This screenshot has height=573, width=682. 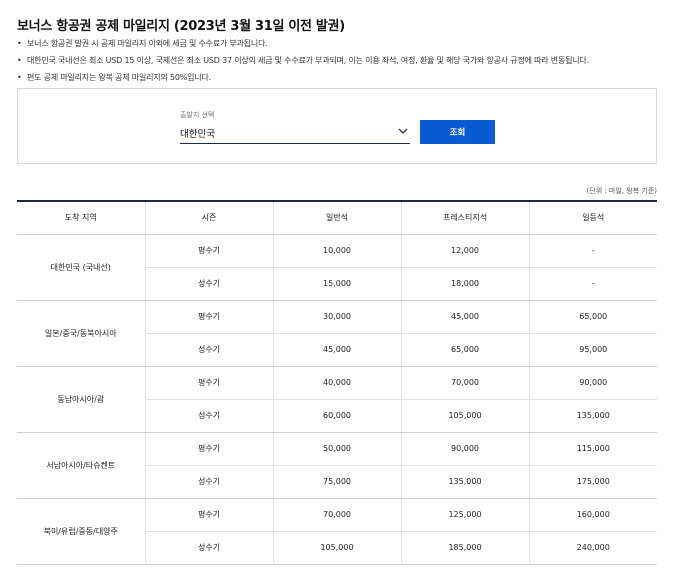 I want to click on search-button: 조회, so click(x=457, y=132).